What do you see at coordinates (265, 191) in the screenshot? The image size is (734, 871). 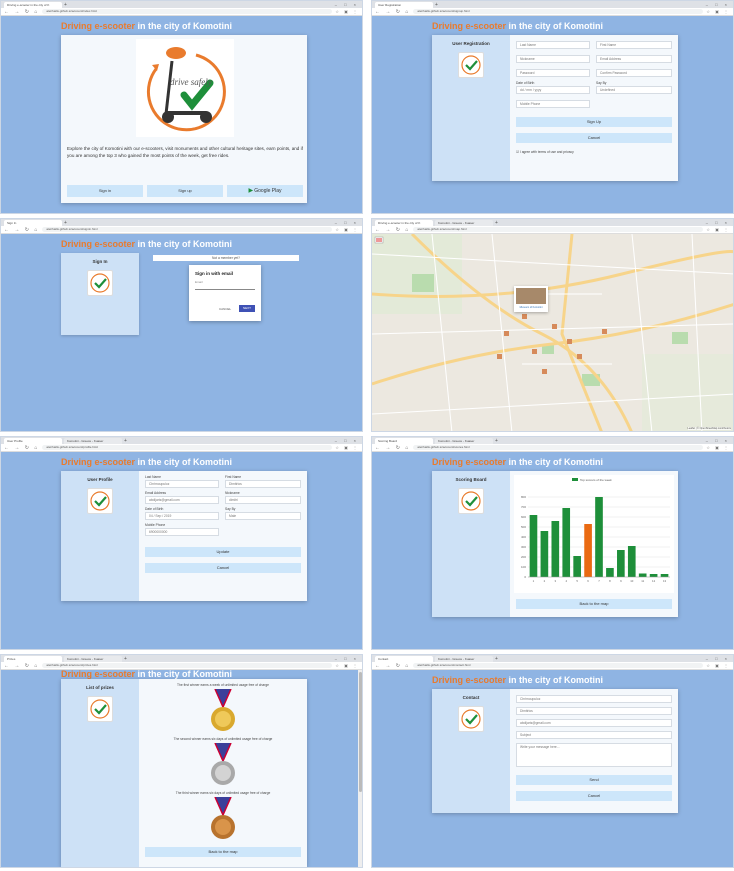 I see `google-play-button: ▶ Google Play` at bounding box center [265, 191].